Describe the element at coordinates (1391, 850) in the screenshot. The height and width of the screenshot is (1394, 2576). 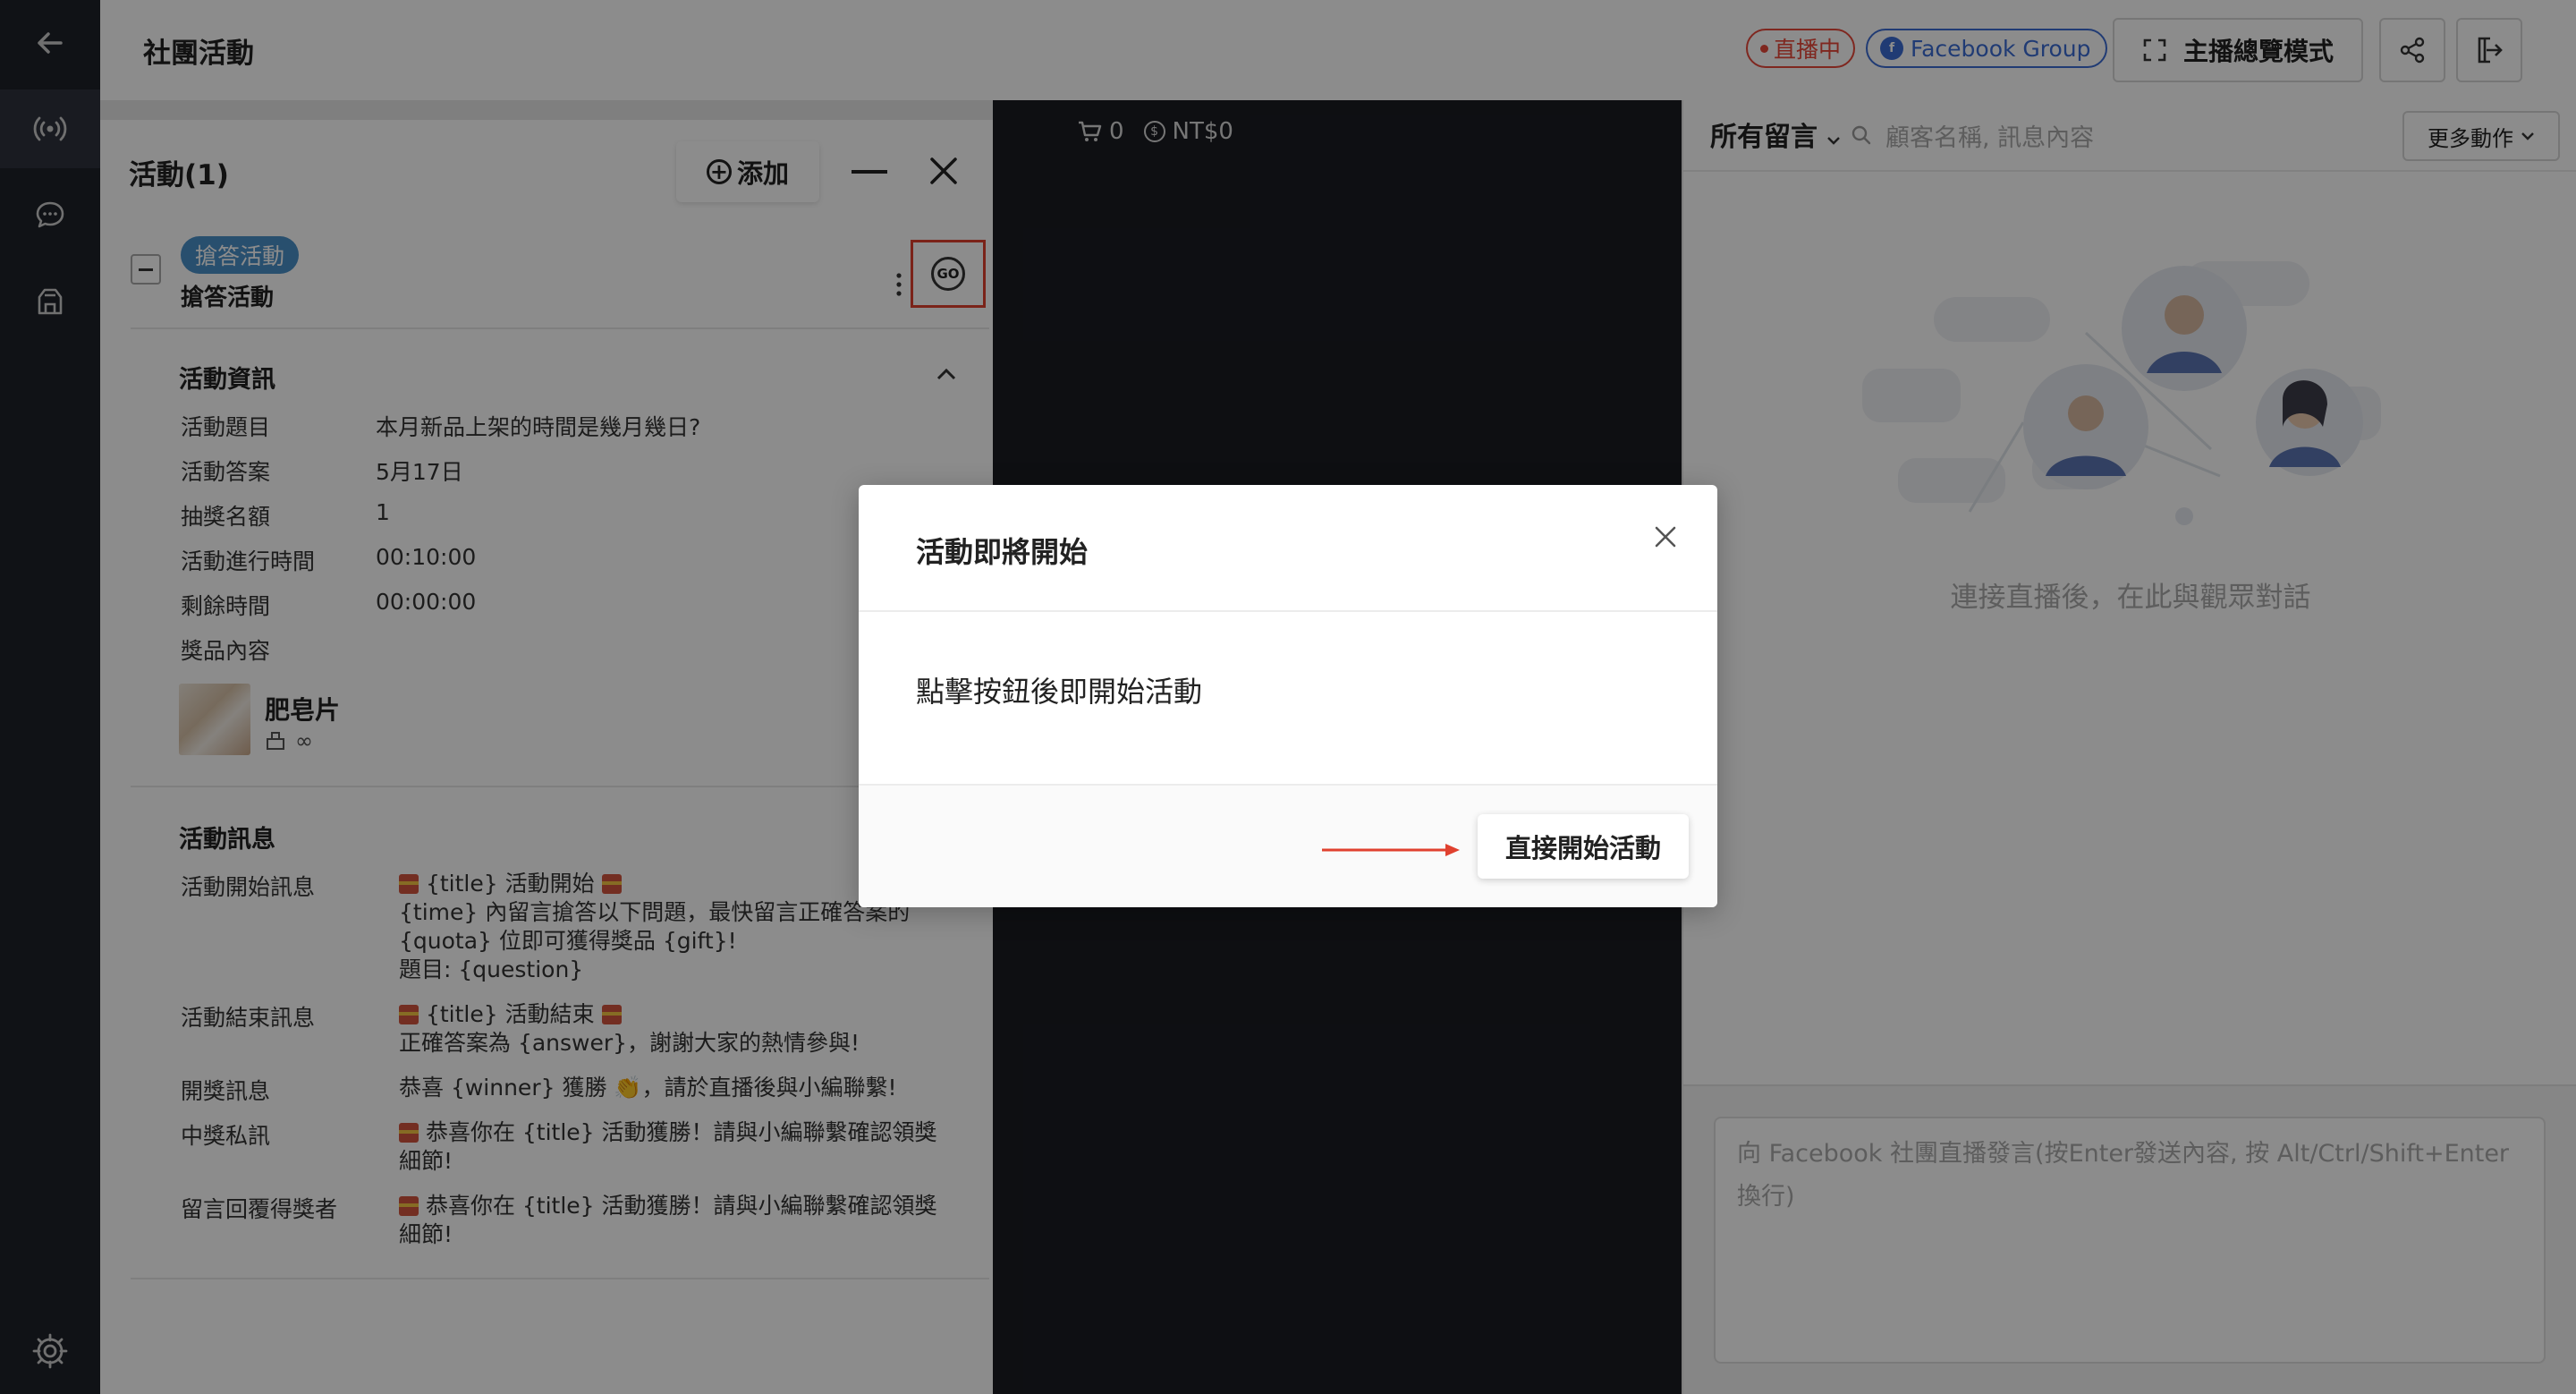
I see `arrow-right-icon` at that location.